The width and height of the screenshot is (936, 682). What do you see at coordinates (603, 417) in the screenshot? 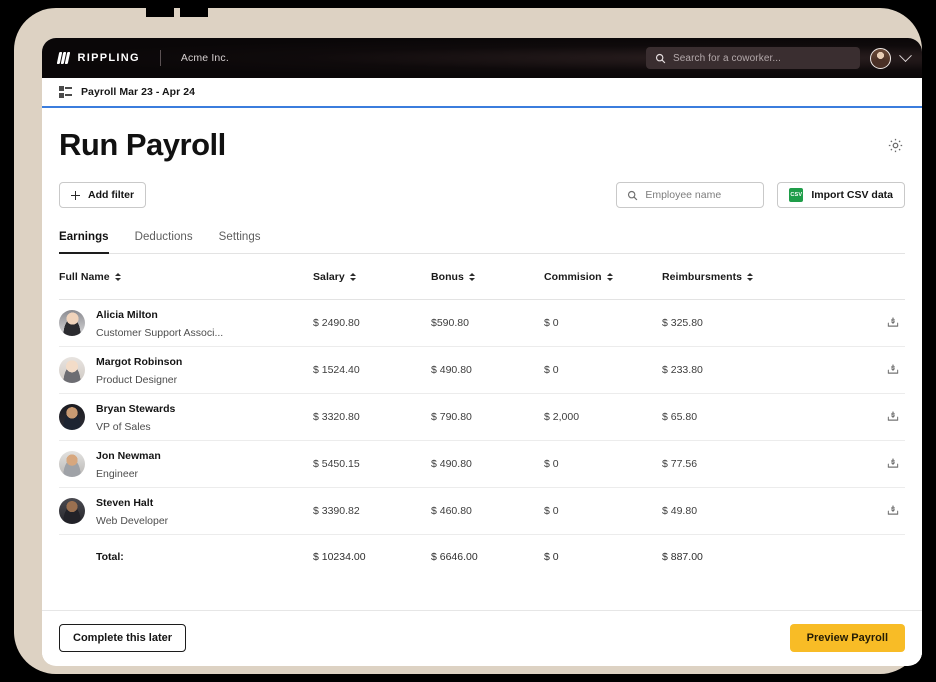
I see `cell-commision: $ 2,000` at bounding box center [603, 417].